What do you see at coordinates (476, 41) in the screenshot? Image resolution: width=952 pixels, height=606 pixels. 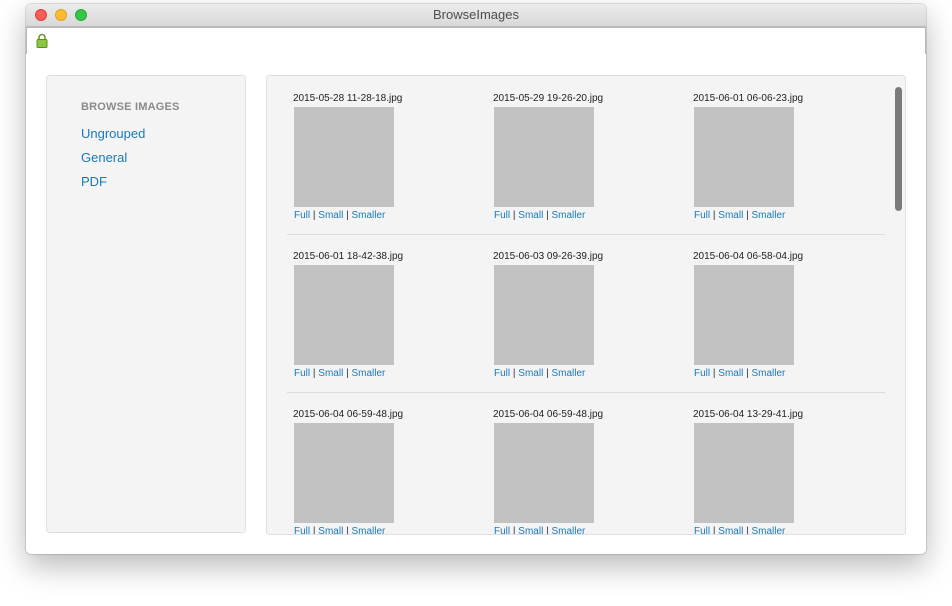 I see `address-bar` at bounding box center [476, 41].